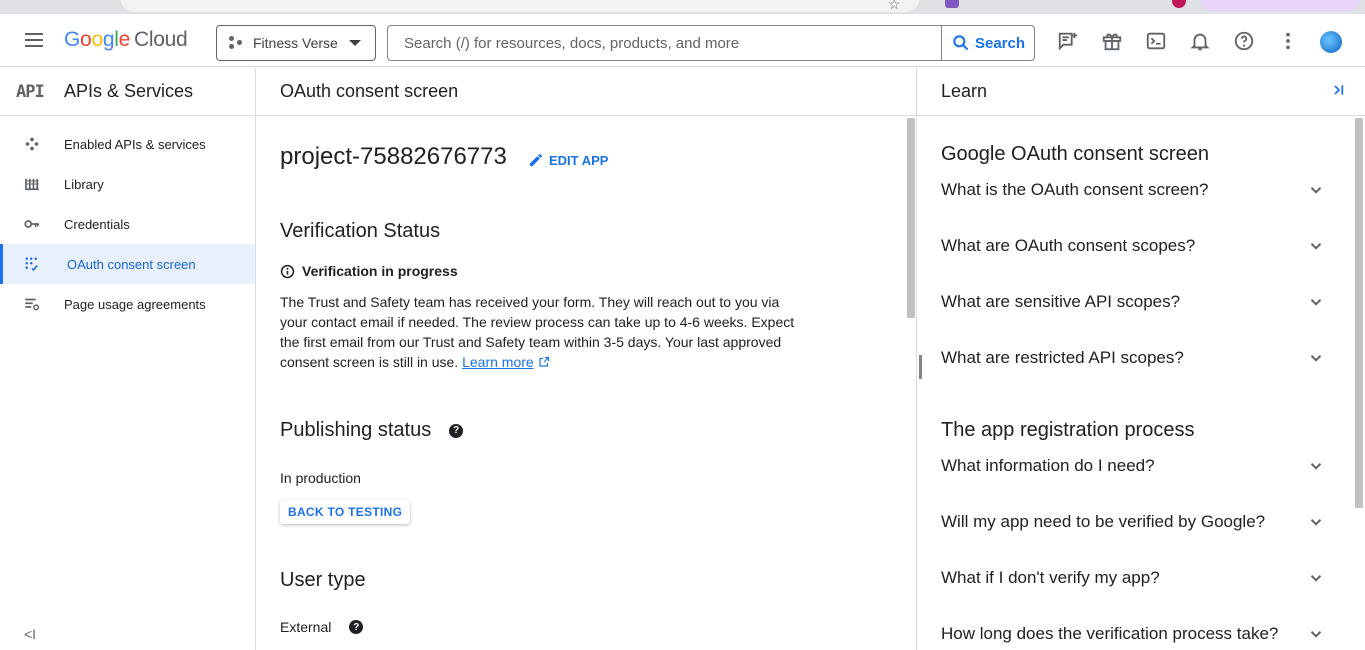 The width and height of the screenshot is (1365, 650). Describe the element at coordinates (1244, 41) in the screenshot. I see `help-icon` at that location.